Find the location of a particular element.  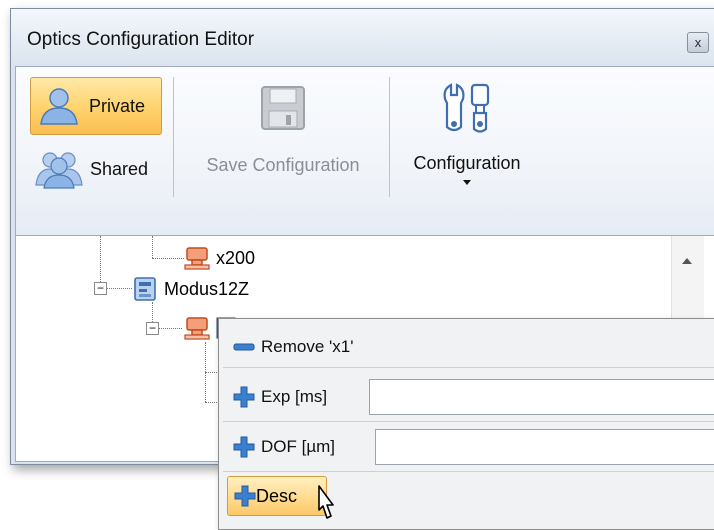

user-icon is located at coordinates (59, 106).